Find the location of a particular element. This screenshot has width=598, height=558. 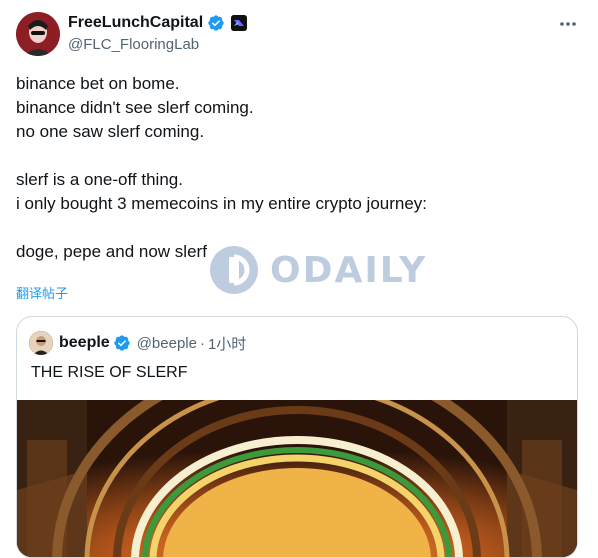

author-avatar is located at coordinates (38, 34).